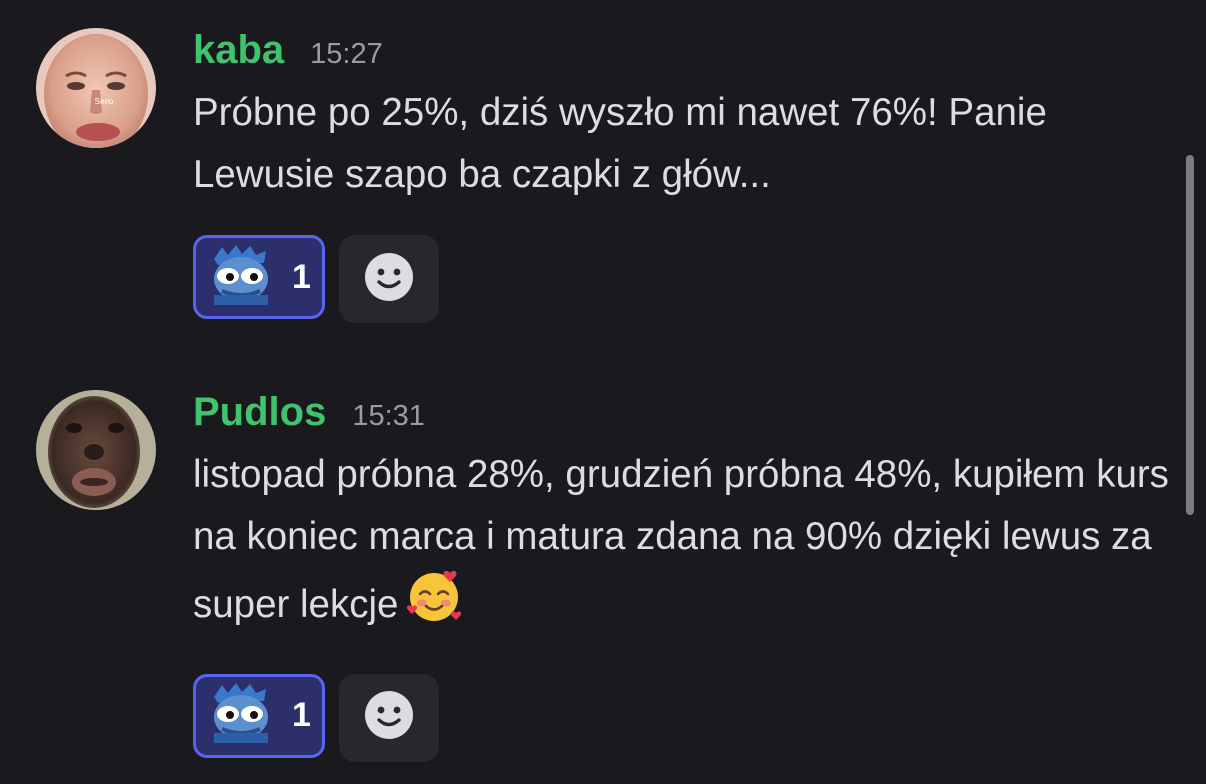  Describe the element at coordinates (96, 88) in the screenshot. I see `avatar: Serio` at that location.